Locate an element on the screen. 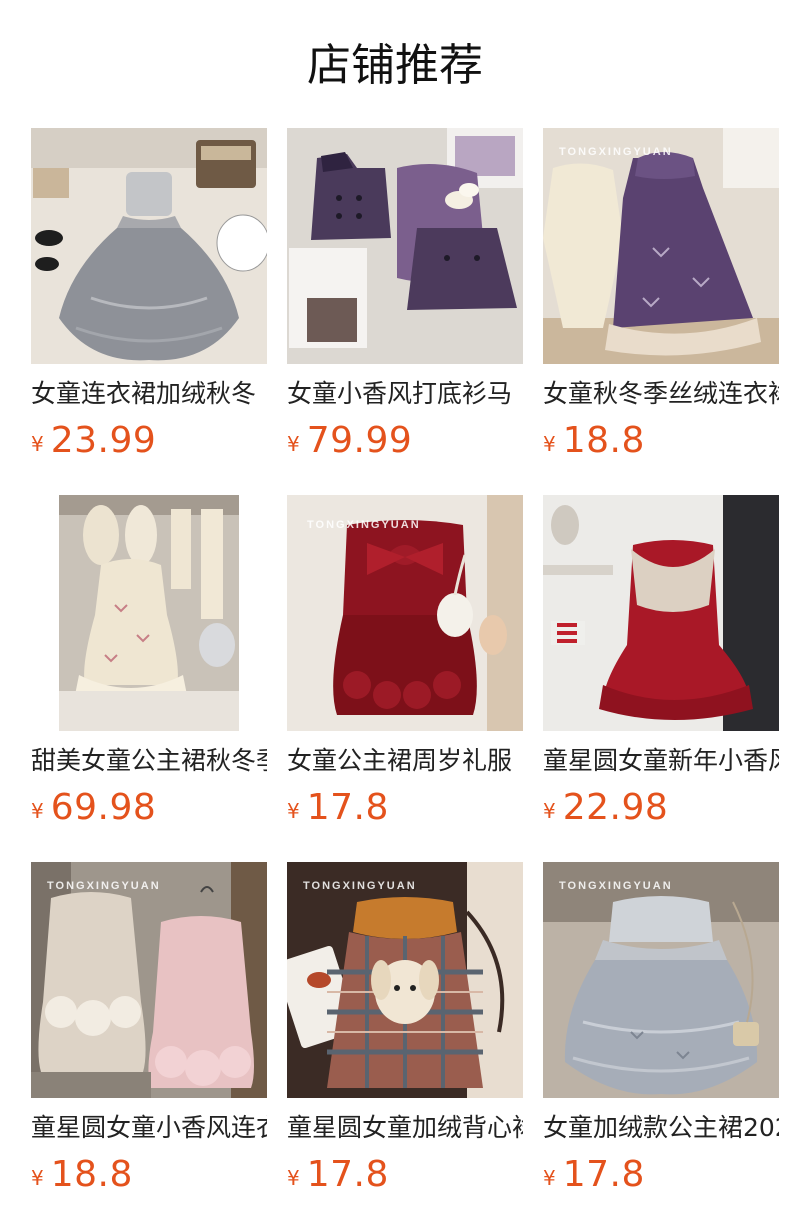 The height and width of the screenshot is (1230, 790). product-name: 童星圆女童新年小香风 is located at coordinates (661, 761).